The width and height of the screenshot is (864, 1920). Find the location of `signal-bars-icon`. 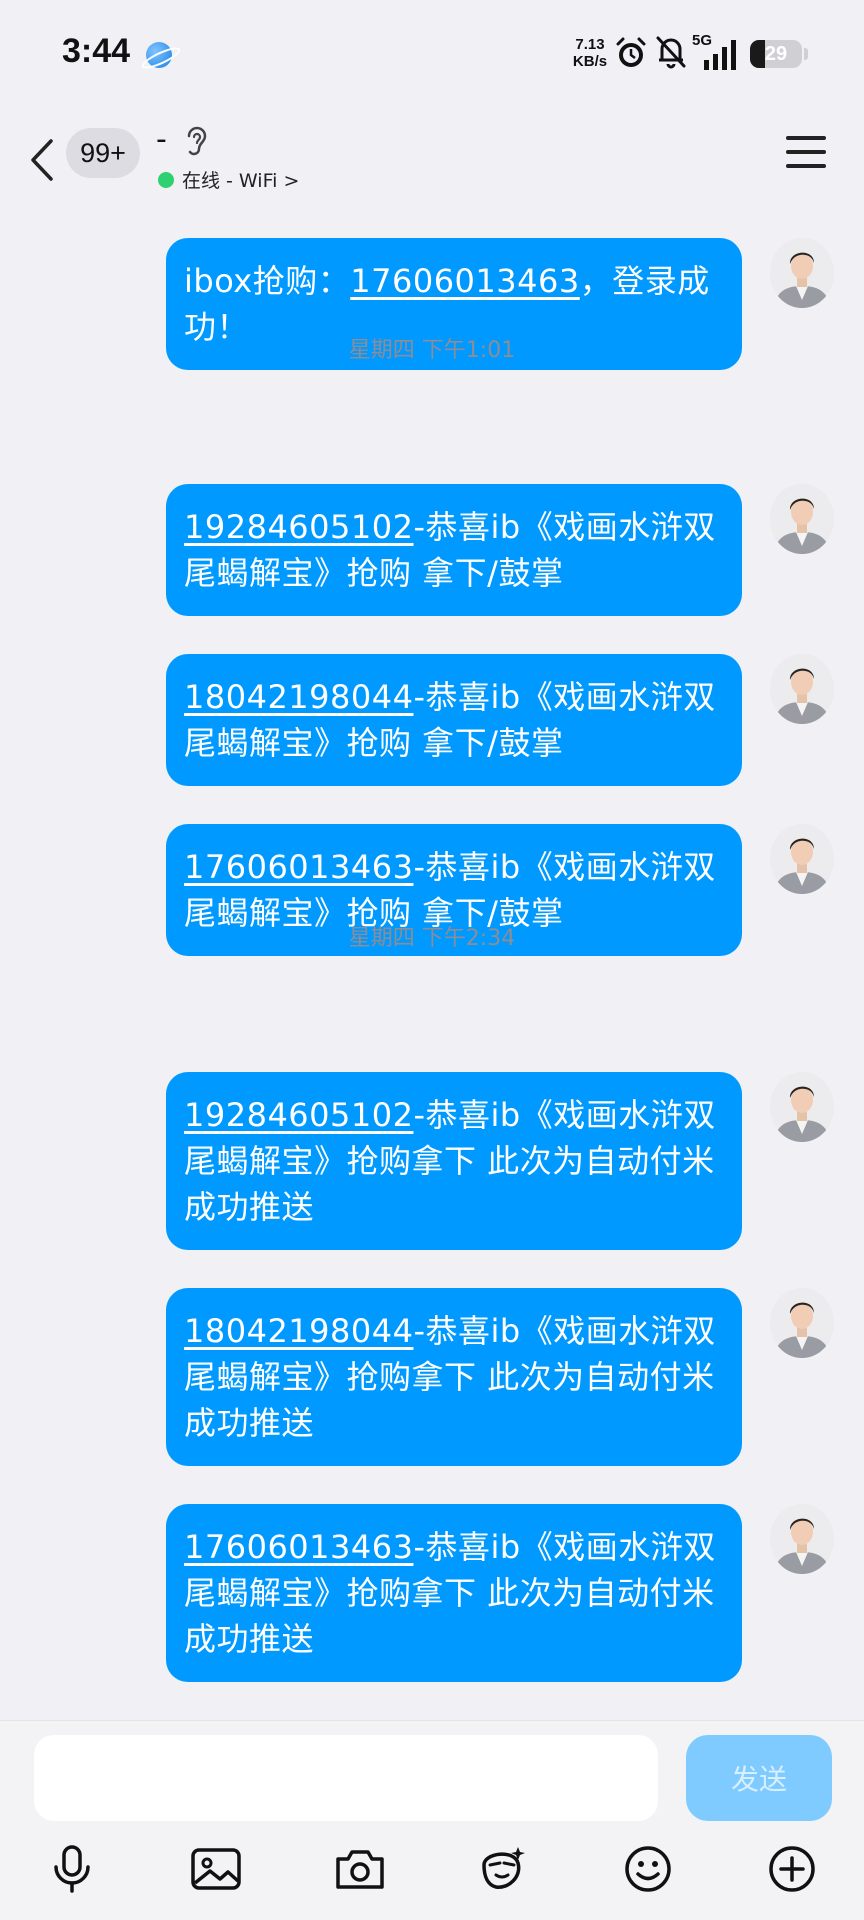

signal-bars-icon is located at coordinates (720, 55).